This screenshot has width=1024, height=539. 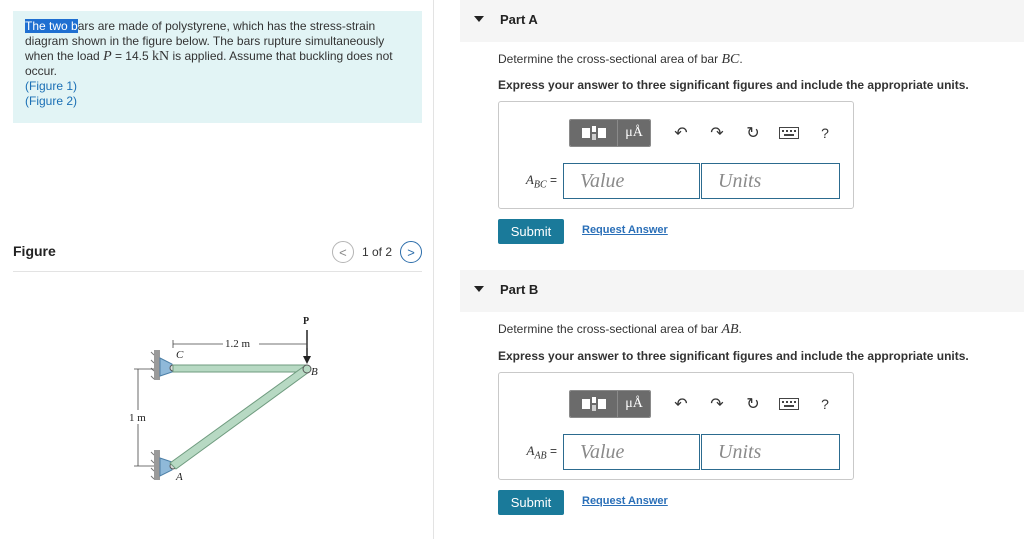 What do you see at coordinates (238, 344) in the screenshot?
I see `label-len-top: 1.2 m` at bounding box center [238, 344].